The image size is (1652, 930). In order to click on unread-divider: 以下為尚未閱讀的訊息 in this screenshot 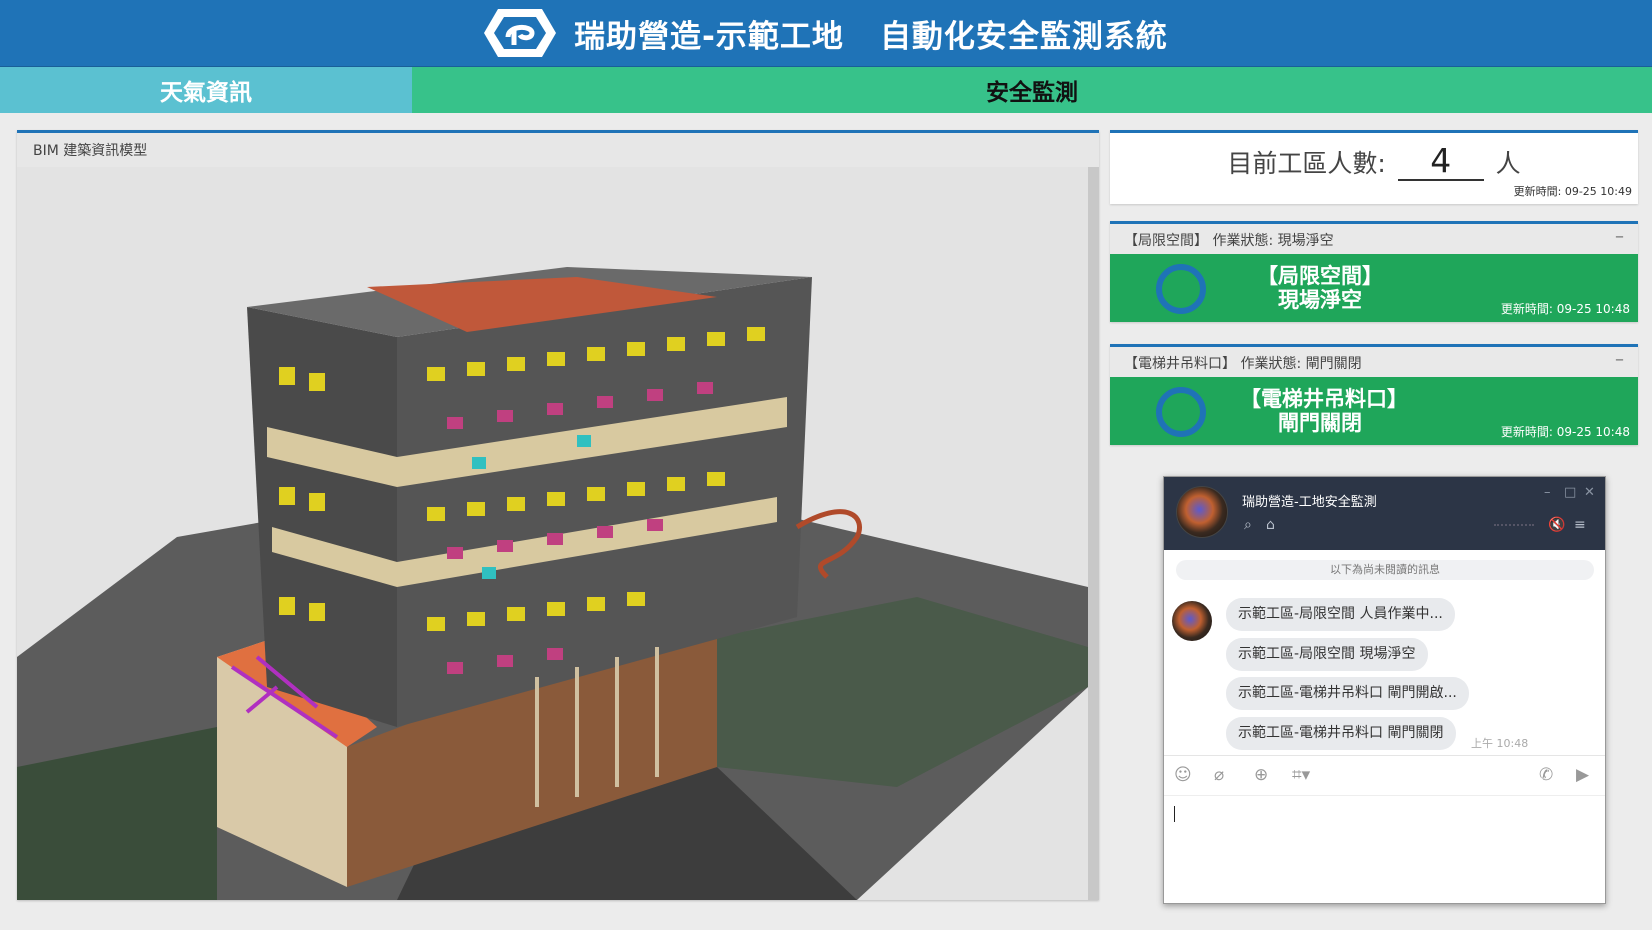, I will do `click(1385, 570)`.